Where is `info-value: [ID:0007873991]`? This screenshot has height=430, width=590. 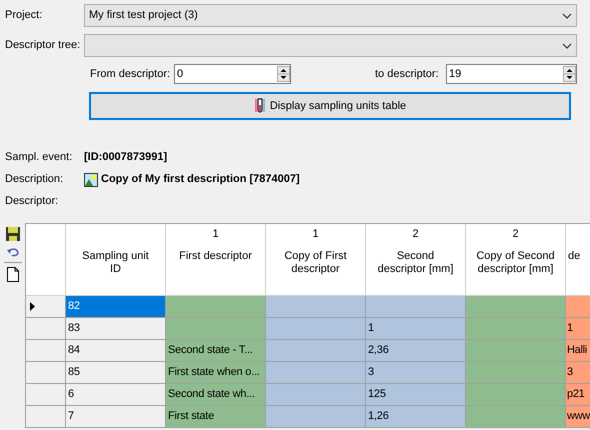 info-value: [ID:0007873991] is located at coordinates (126, 158).